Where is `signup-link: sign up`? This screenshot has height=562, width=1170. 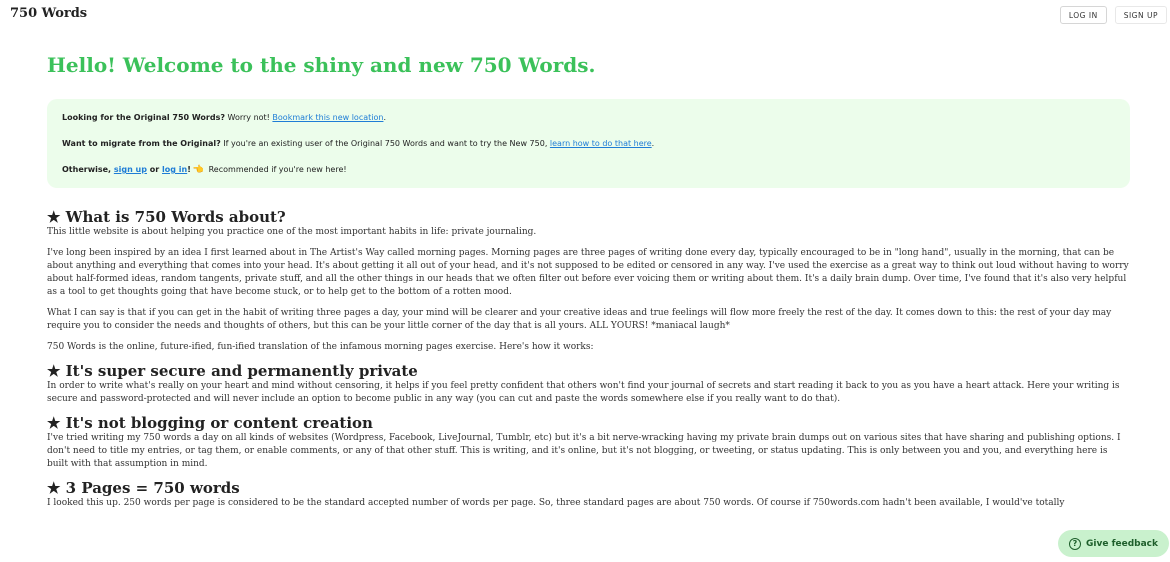
signup-link: sign up is located at coordinates (130, 169).